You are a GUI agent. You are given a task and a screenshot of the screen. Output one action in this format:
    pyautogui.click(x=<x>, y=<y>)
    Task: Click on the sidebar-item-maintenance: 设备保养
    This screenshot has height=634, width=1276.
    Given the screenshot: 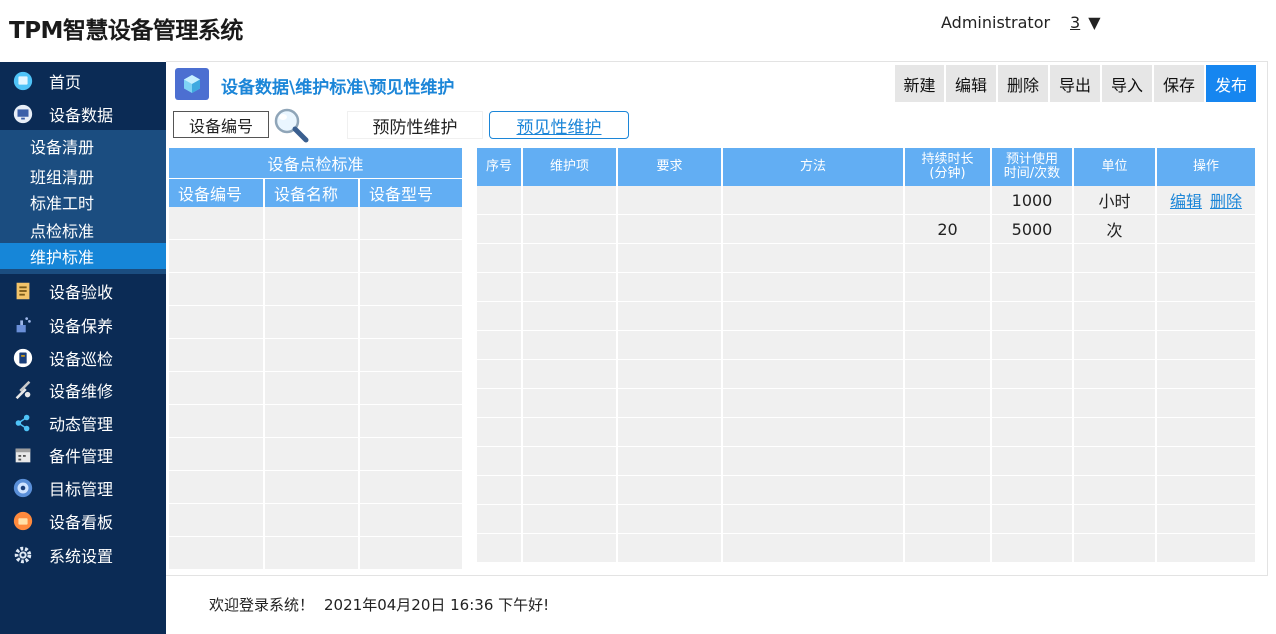 What is the action you would take?
    pyautogui.click(x=83, y=324)
    